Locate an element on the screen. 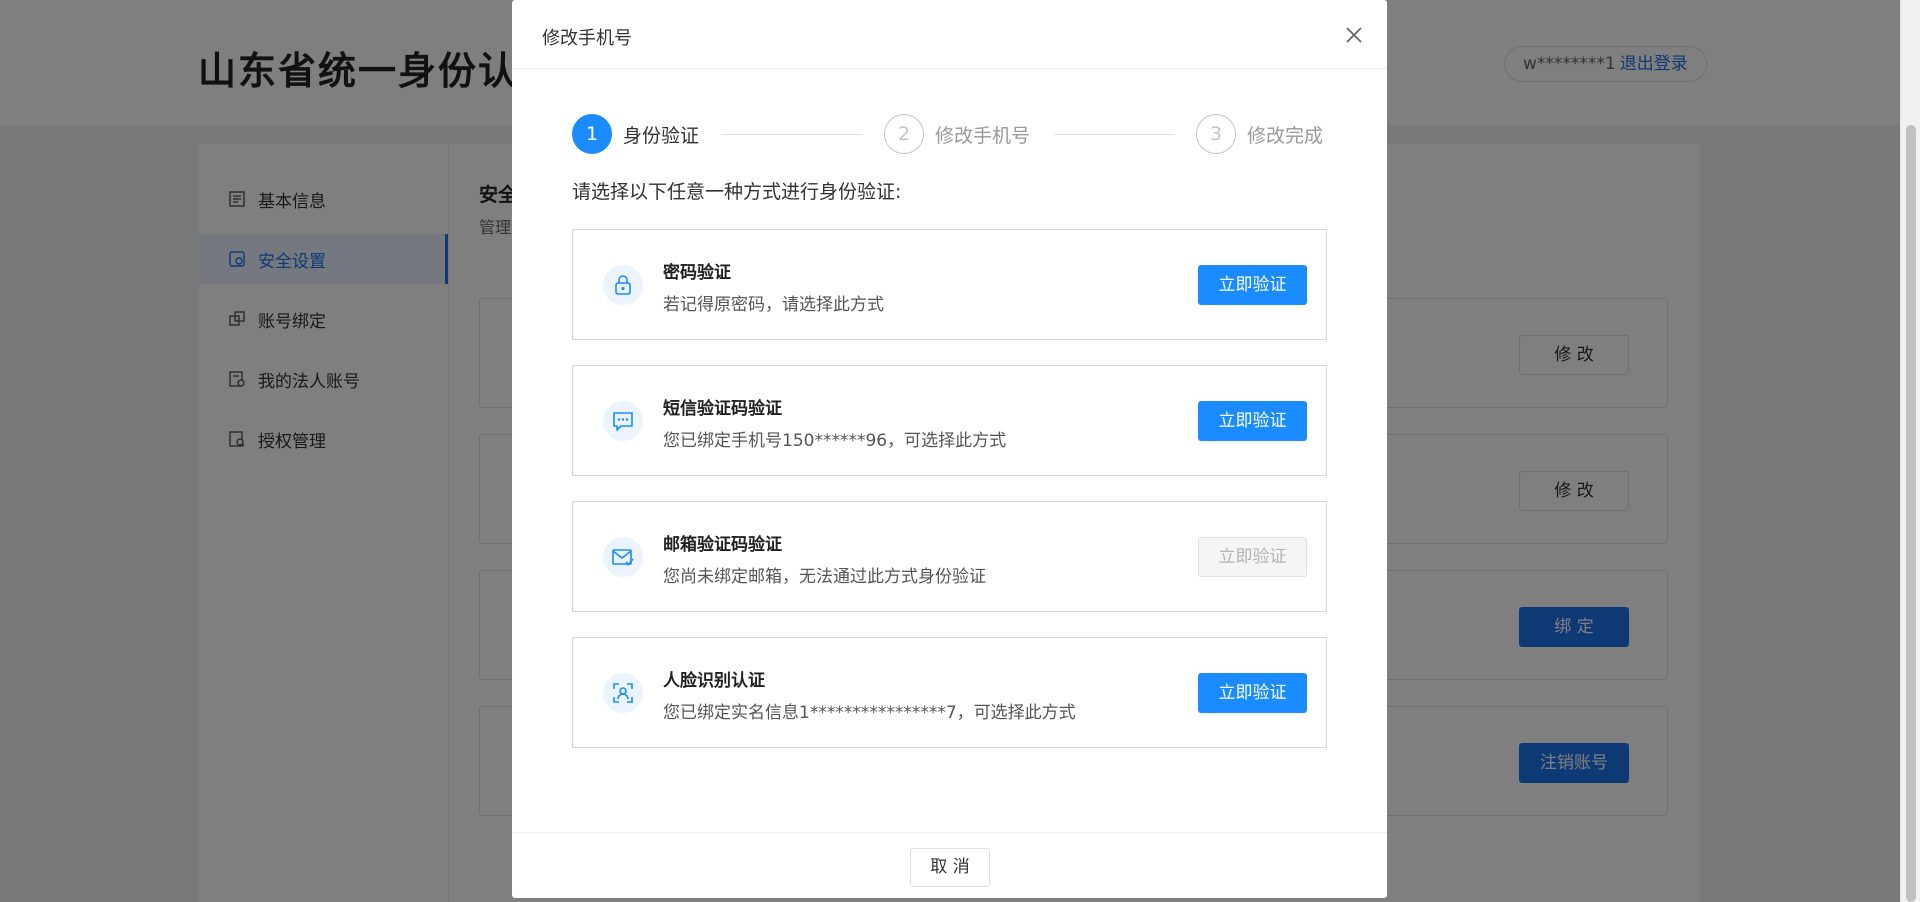  mail-icon is located at coordinates (623, 557).